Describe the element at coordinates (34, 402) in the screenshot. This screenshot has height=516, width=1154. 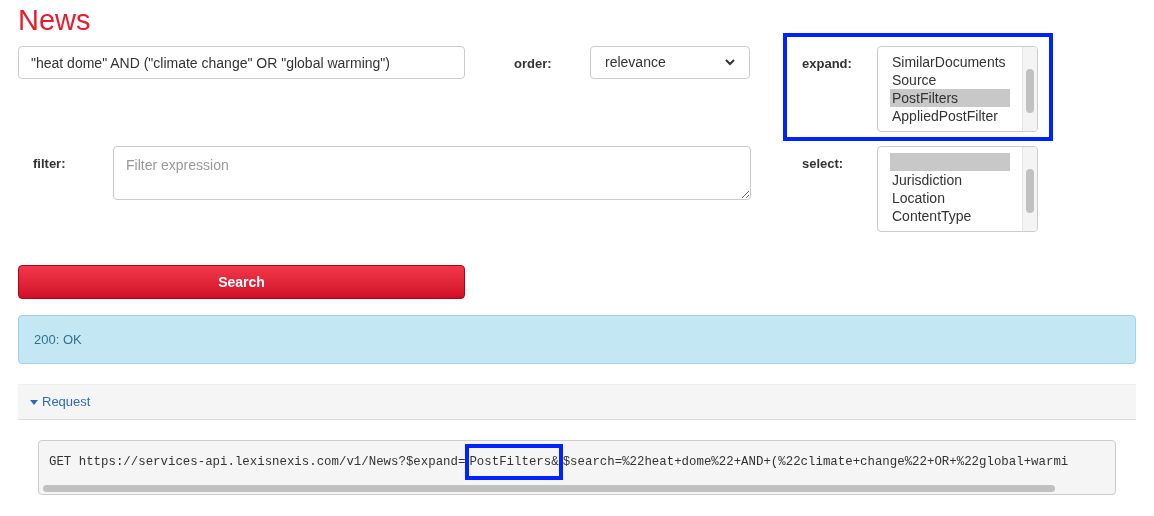
I see `caret-icon` at that location.